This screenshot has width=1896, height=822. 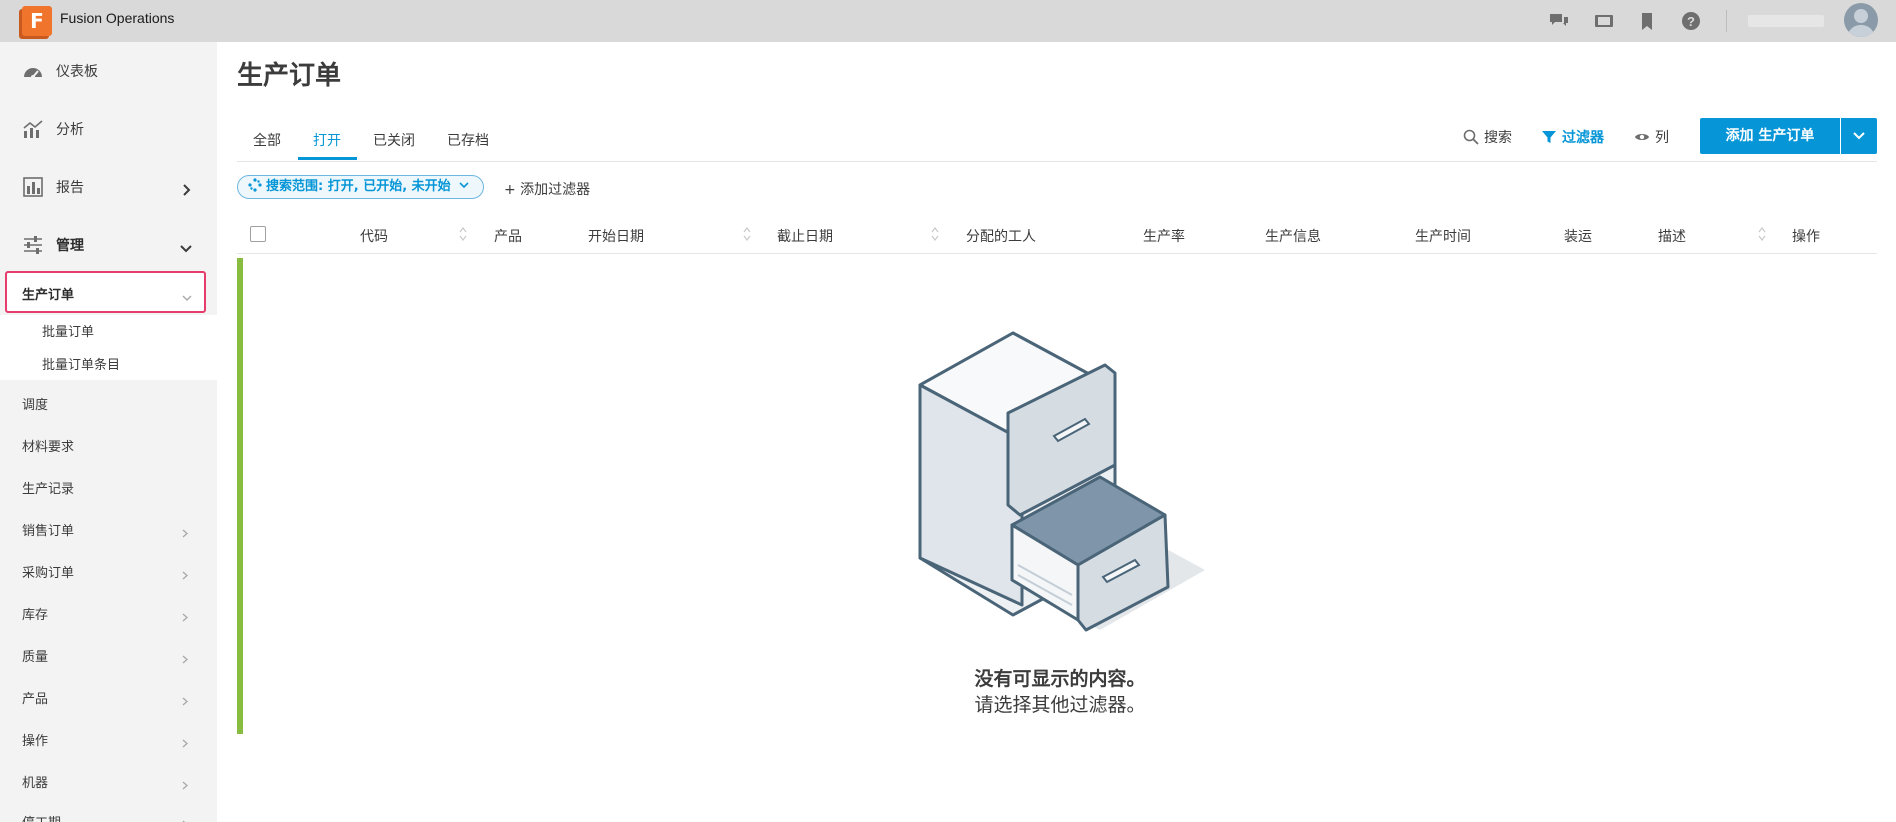 I want to click on tab-open: 打开, so click(x=327, y=140).